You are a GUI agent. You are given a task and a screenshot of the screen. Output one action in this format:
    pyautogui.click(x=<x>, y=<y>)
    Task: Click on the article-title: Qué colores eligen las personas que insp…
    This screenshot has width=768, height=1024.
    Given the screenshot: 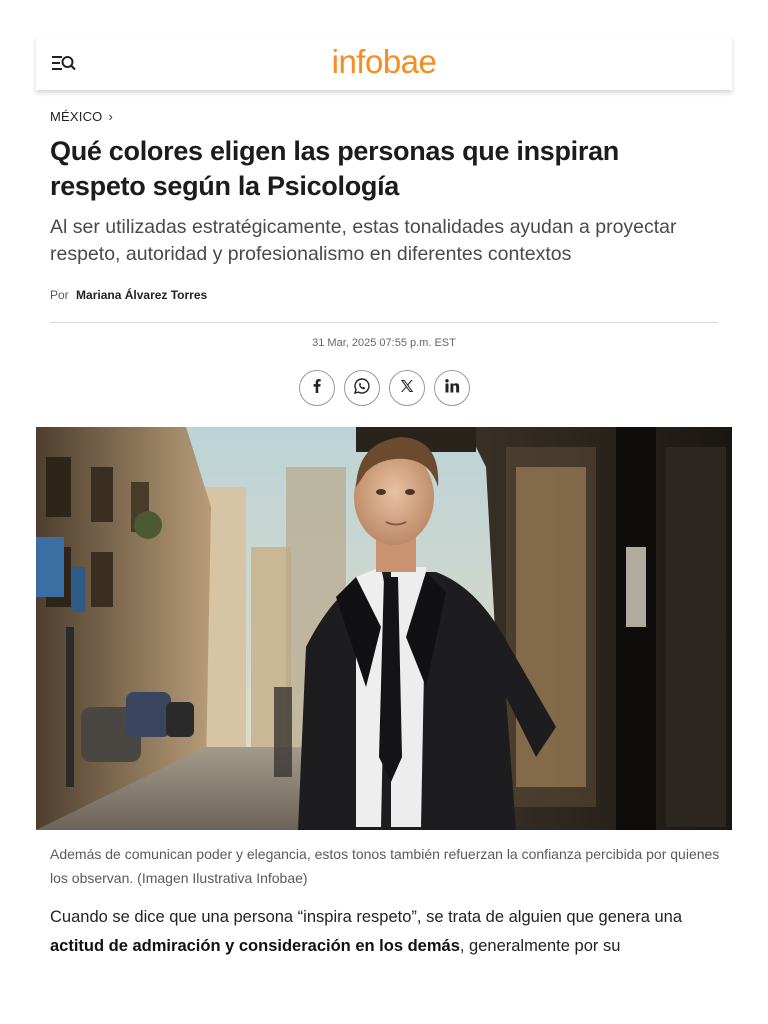 What is the action you would take?
    pyautogui.click(x=334, y=168)
    